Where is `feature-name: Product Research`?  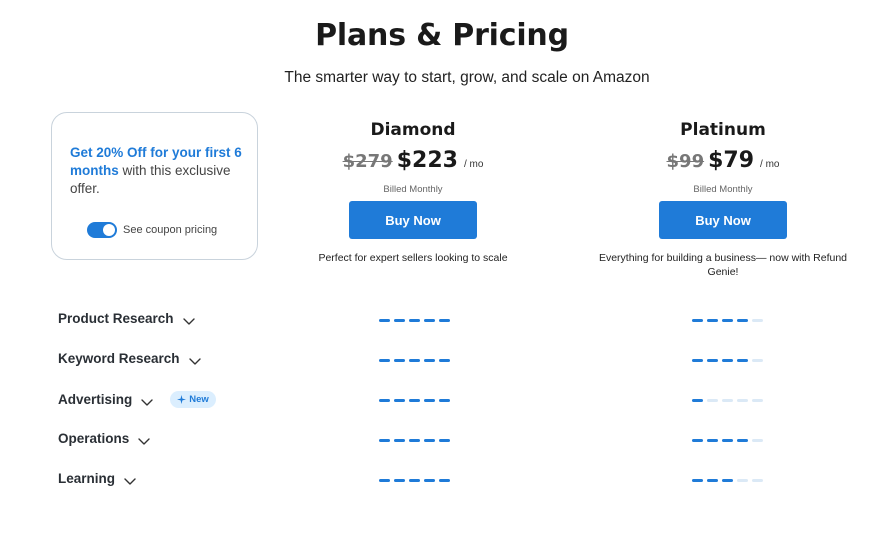 feature-name: Product Research is located at coordinates (116, 318).